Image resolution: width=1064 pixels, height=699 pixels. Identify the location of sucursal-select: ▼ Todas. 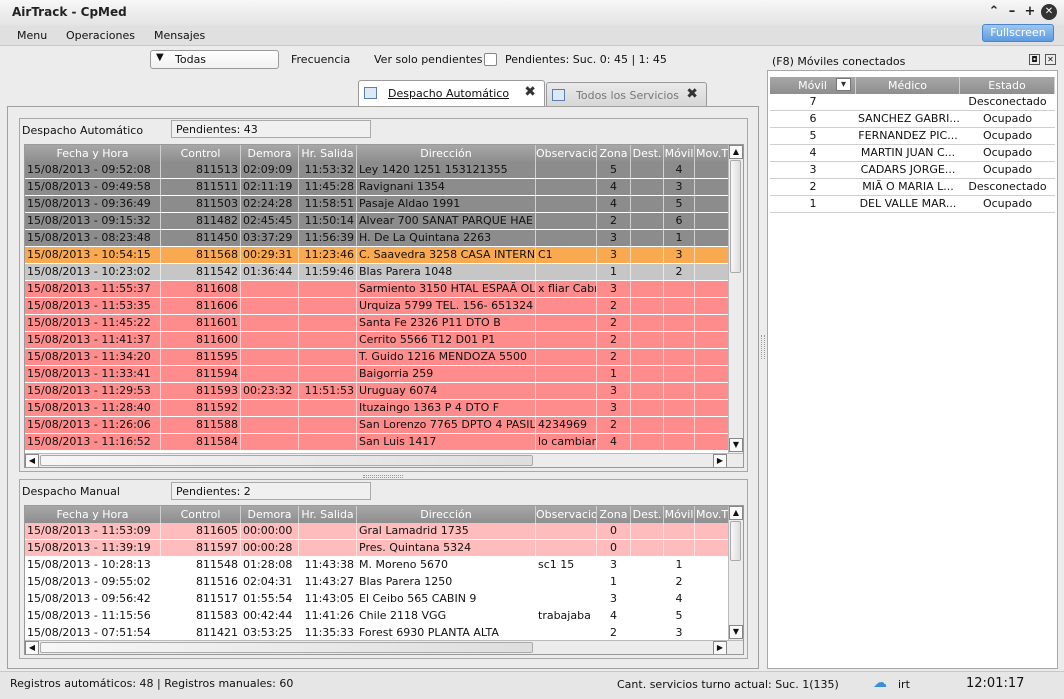
(214, 59).